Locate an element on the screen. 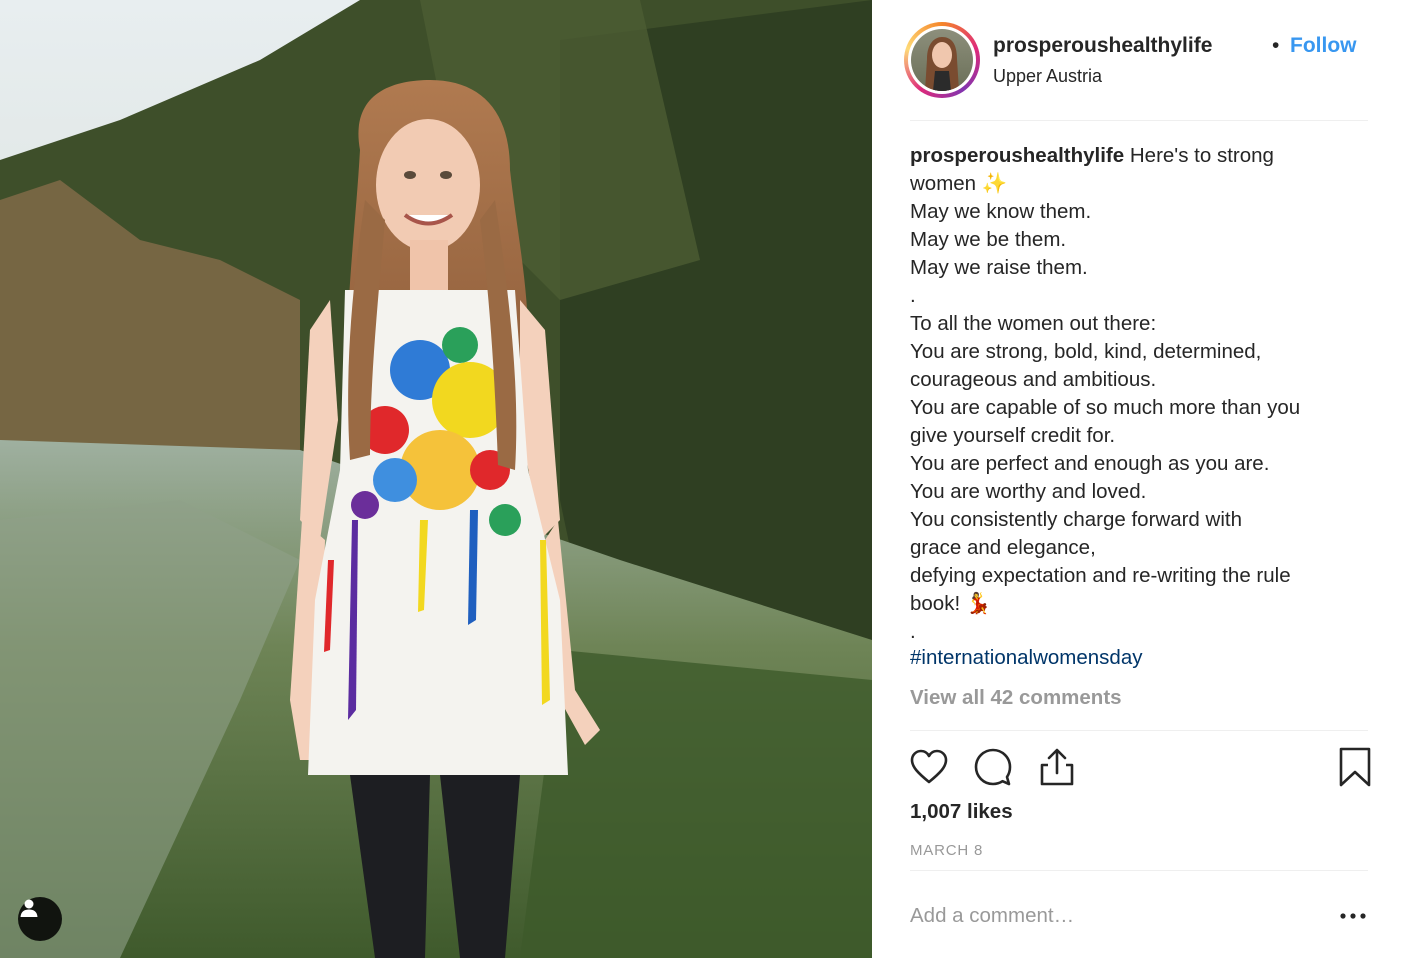 The image size is (1404, 958). comment-icon is located at coordinates (993, 767).